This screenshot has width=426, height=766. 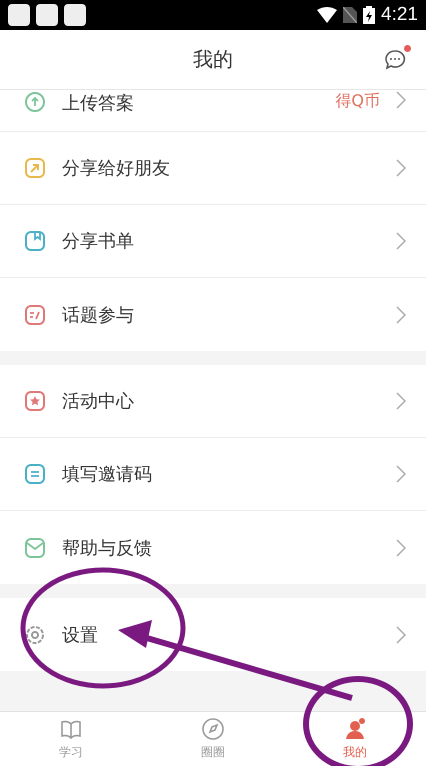 I want to click on menu-label: 帮助与反馈, so click(x=107, y=548).